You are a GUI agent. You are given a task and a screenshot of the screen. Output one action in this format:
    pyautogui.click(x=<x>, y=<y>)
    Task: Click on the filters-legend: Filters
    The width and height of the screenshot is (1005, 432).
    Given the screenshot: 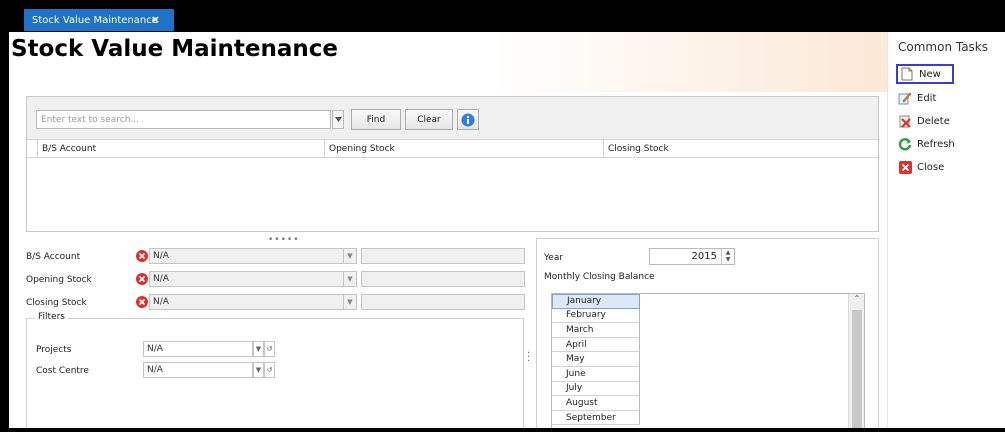 What is the action you would take?
    pyautogui.click(x=51, y=317)
    